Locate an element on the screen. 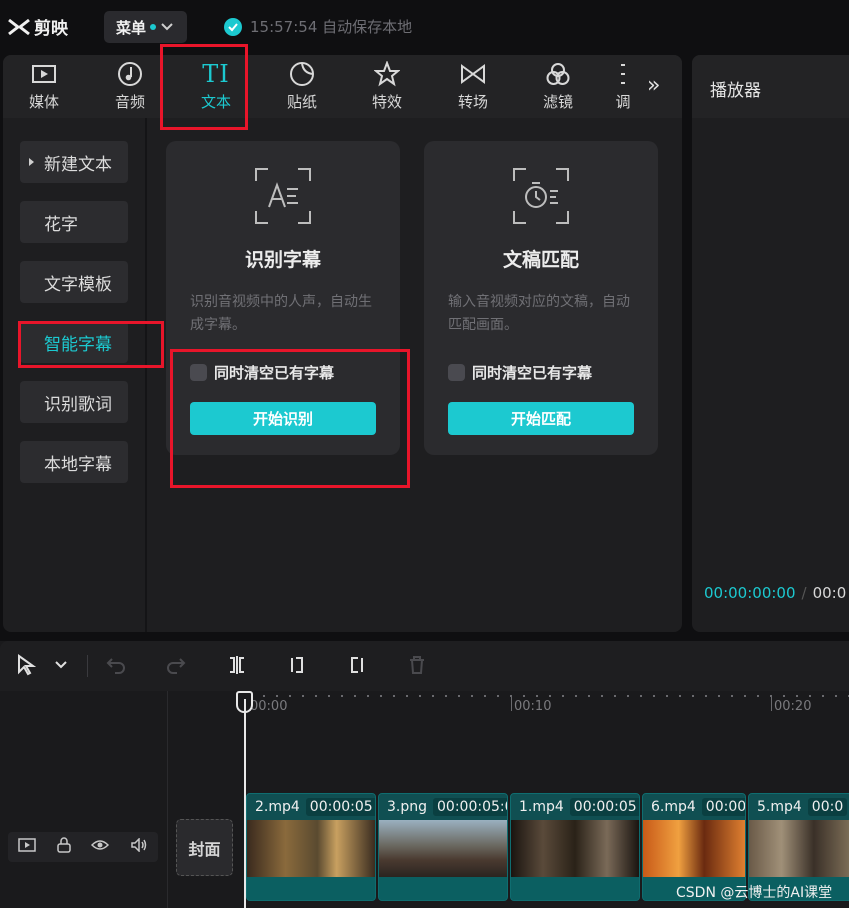  sidebar-item-fancy-text: 花字 is located at coordinates (74, 222).